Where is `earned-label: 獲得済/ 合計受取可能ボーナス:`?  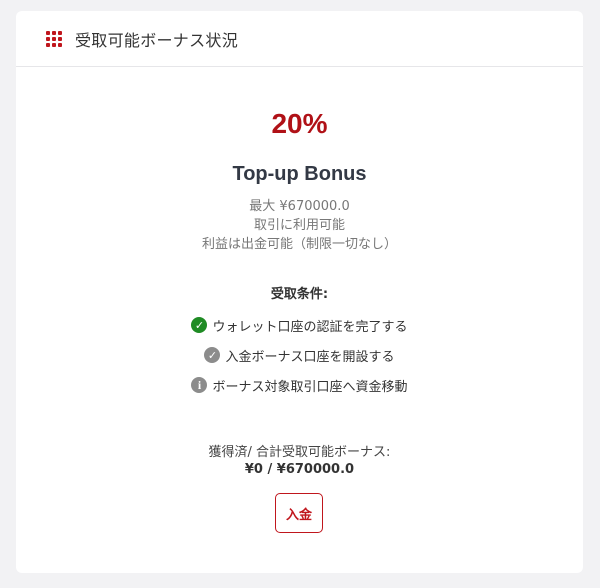 earned-label: 獲得済/ 合計受取可能ボーナス: is located at coordinates (299, 452).